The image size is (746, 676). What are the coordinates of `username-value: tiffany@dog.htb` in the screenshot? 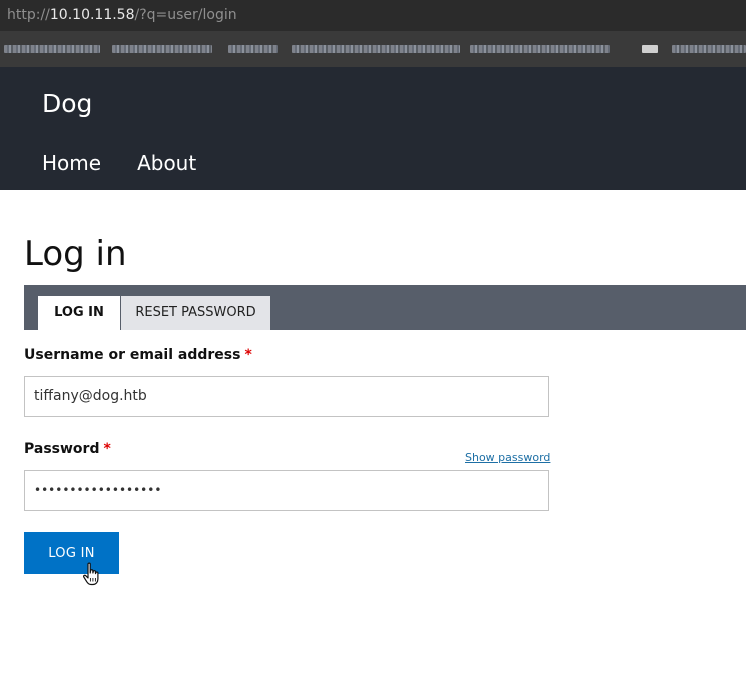 It's located at (90, 396).